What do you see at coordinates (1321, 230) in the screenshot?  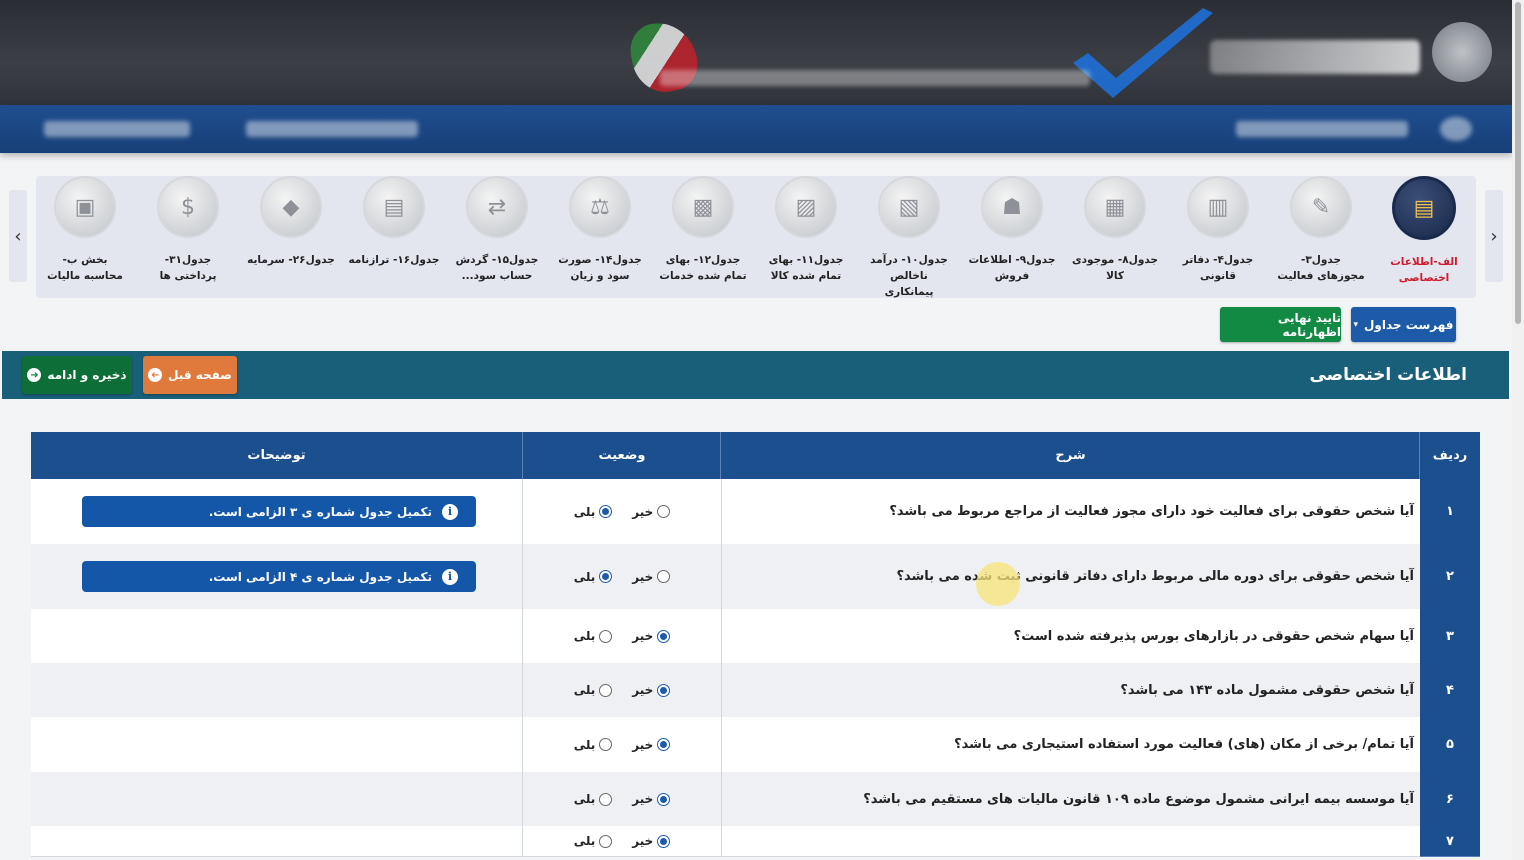 I see `carousel-item: ✎ جدول۳- مجوزهای فعالیت` at bounding box center [1321, 230].